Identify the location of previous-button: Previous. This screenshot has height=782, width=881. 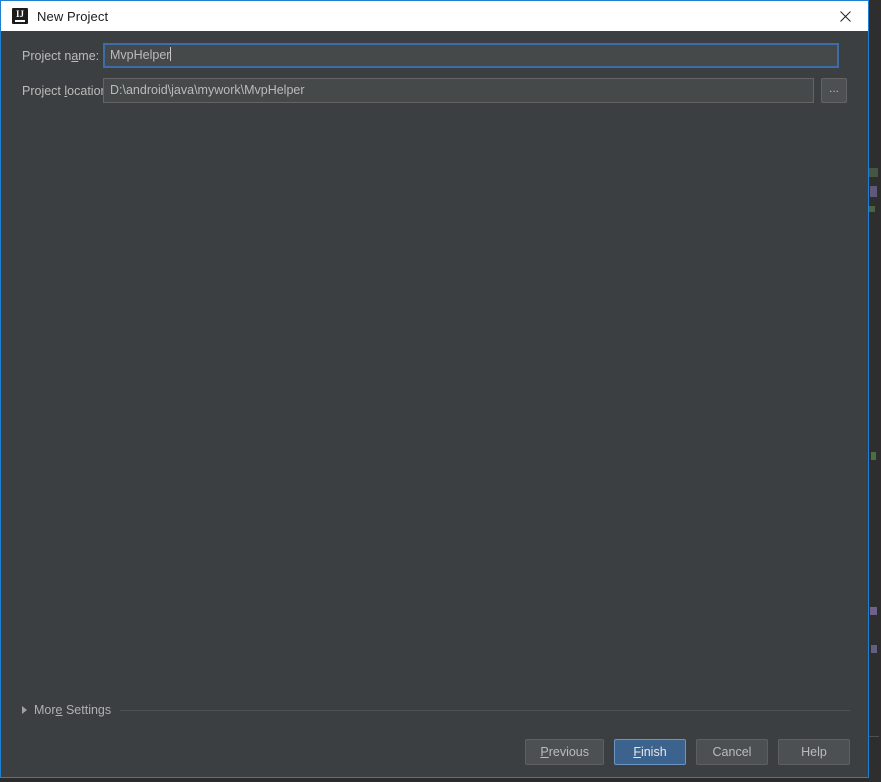
(564, 752).